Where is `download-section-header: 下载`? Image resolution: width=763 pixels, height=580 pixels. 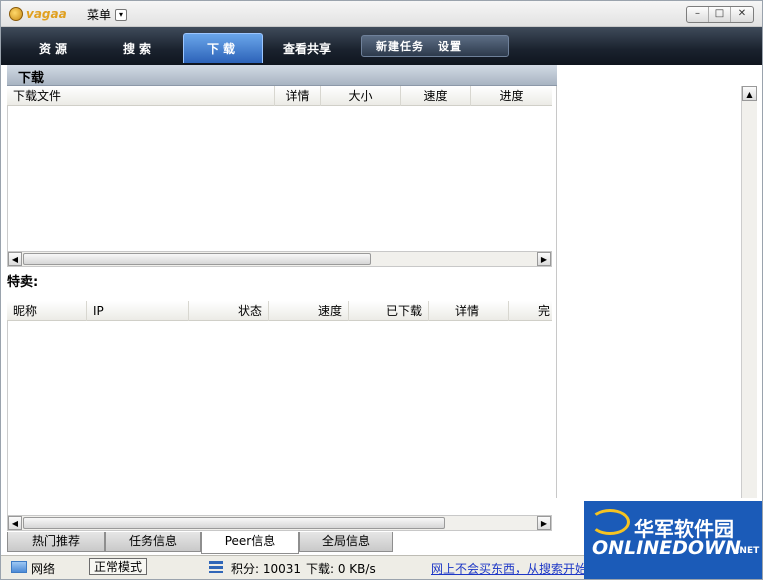
download-section-header: 下载 is located at coordinates (282, 75).